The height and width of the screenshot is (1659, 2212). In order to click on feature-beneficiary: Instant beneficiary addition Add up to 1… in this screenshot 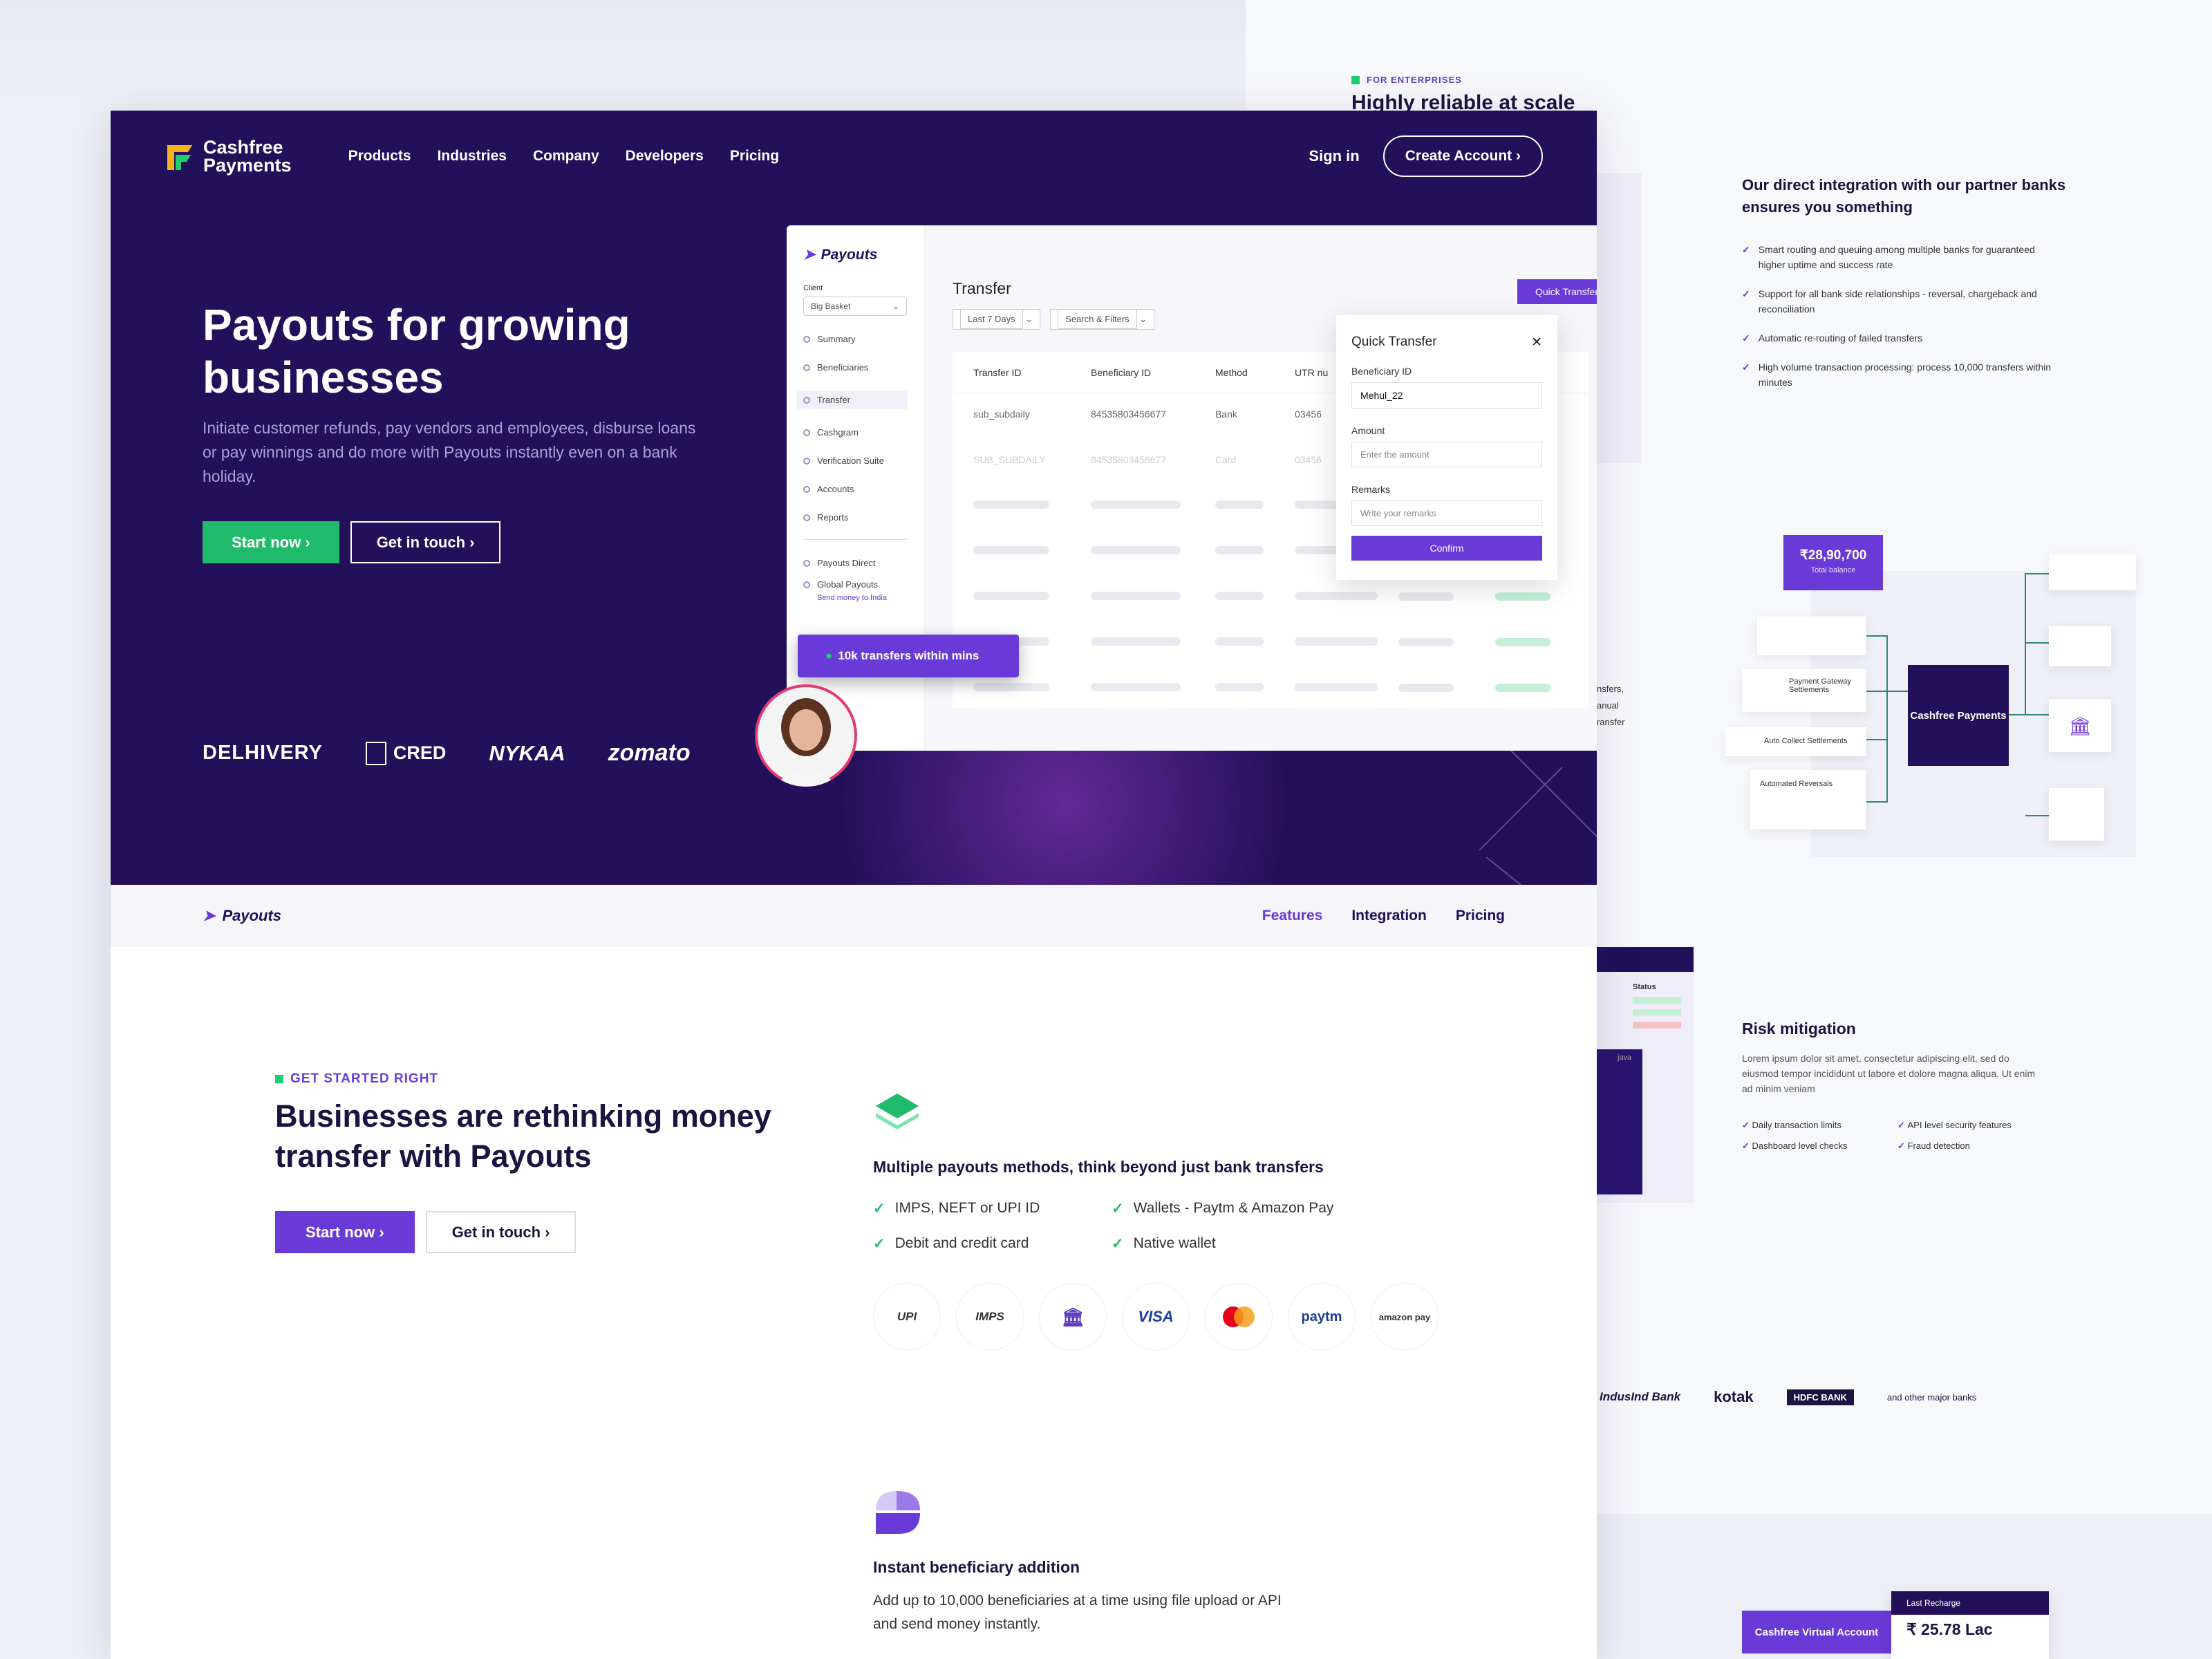, I will do `click(1087, 1563)`.